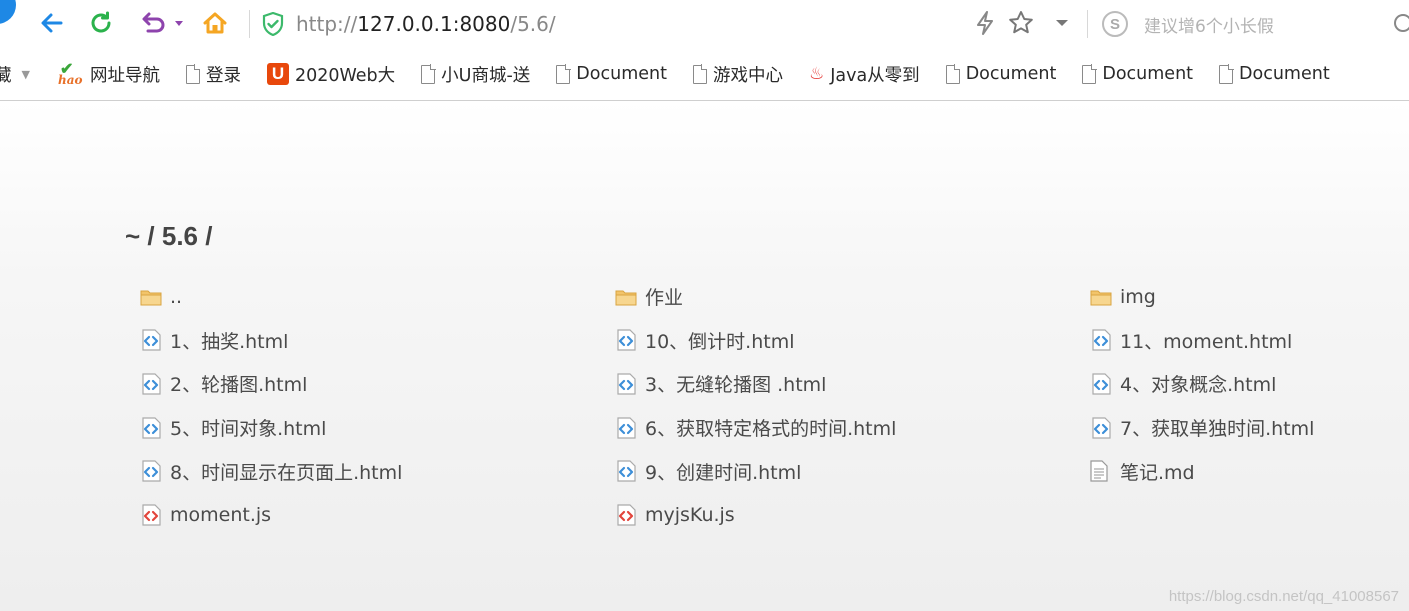 The width and height of the screenshot is (1409, 611). I want to click on file-link: 4、对象概念.html, so click(1245, 384).